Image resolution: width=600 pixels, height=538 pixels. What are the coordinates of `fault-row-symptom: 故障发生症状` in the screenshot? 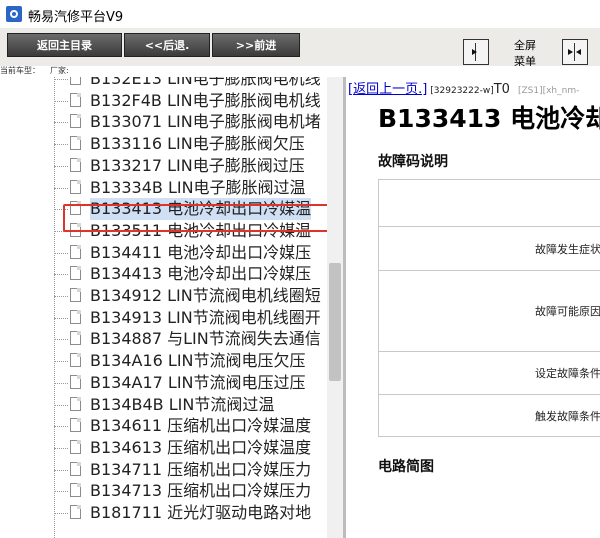 It's located at (489, 248).